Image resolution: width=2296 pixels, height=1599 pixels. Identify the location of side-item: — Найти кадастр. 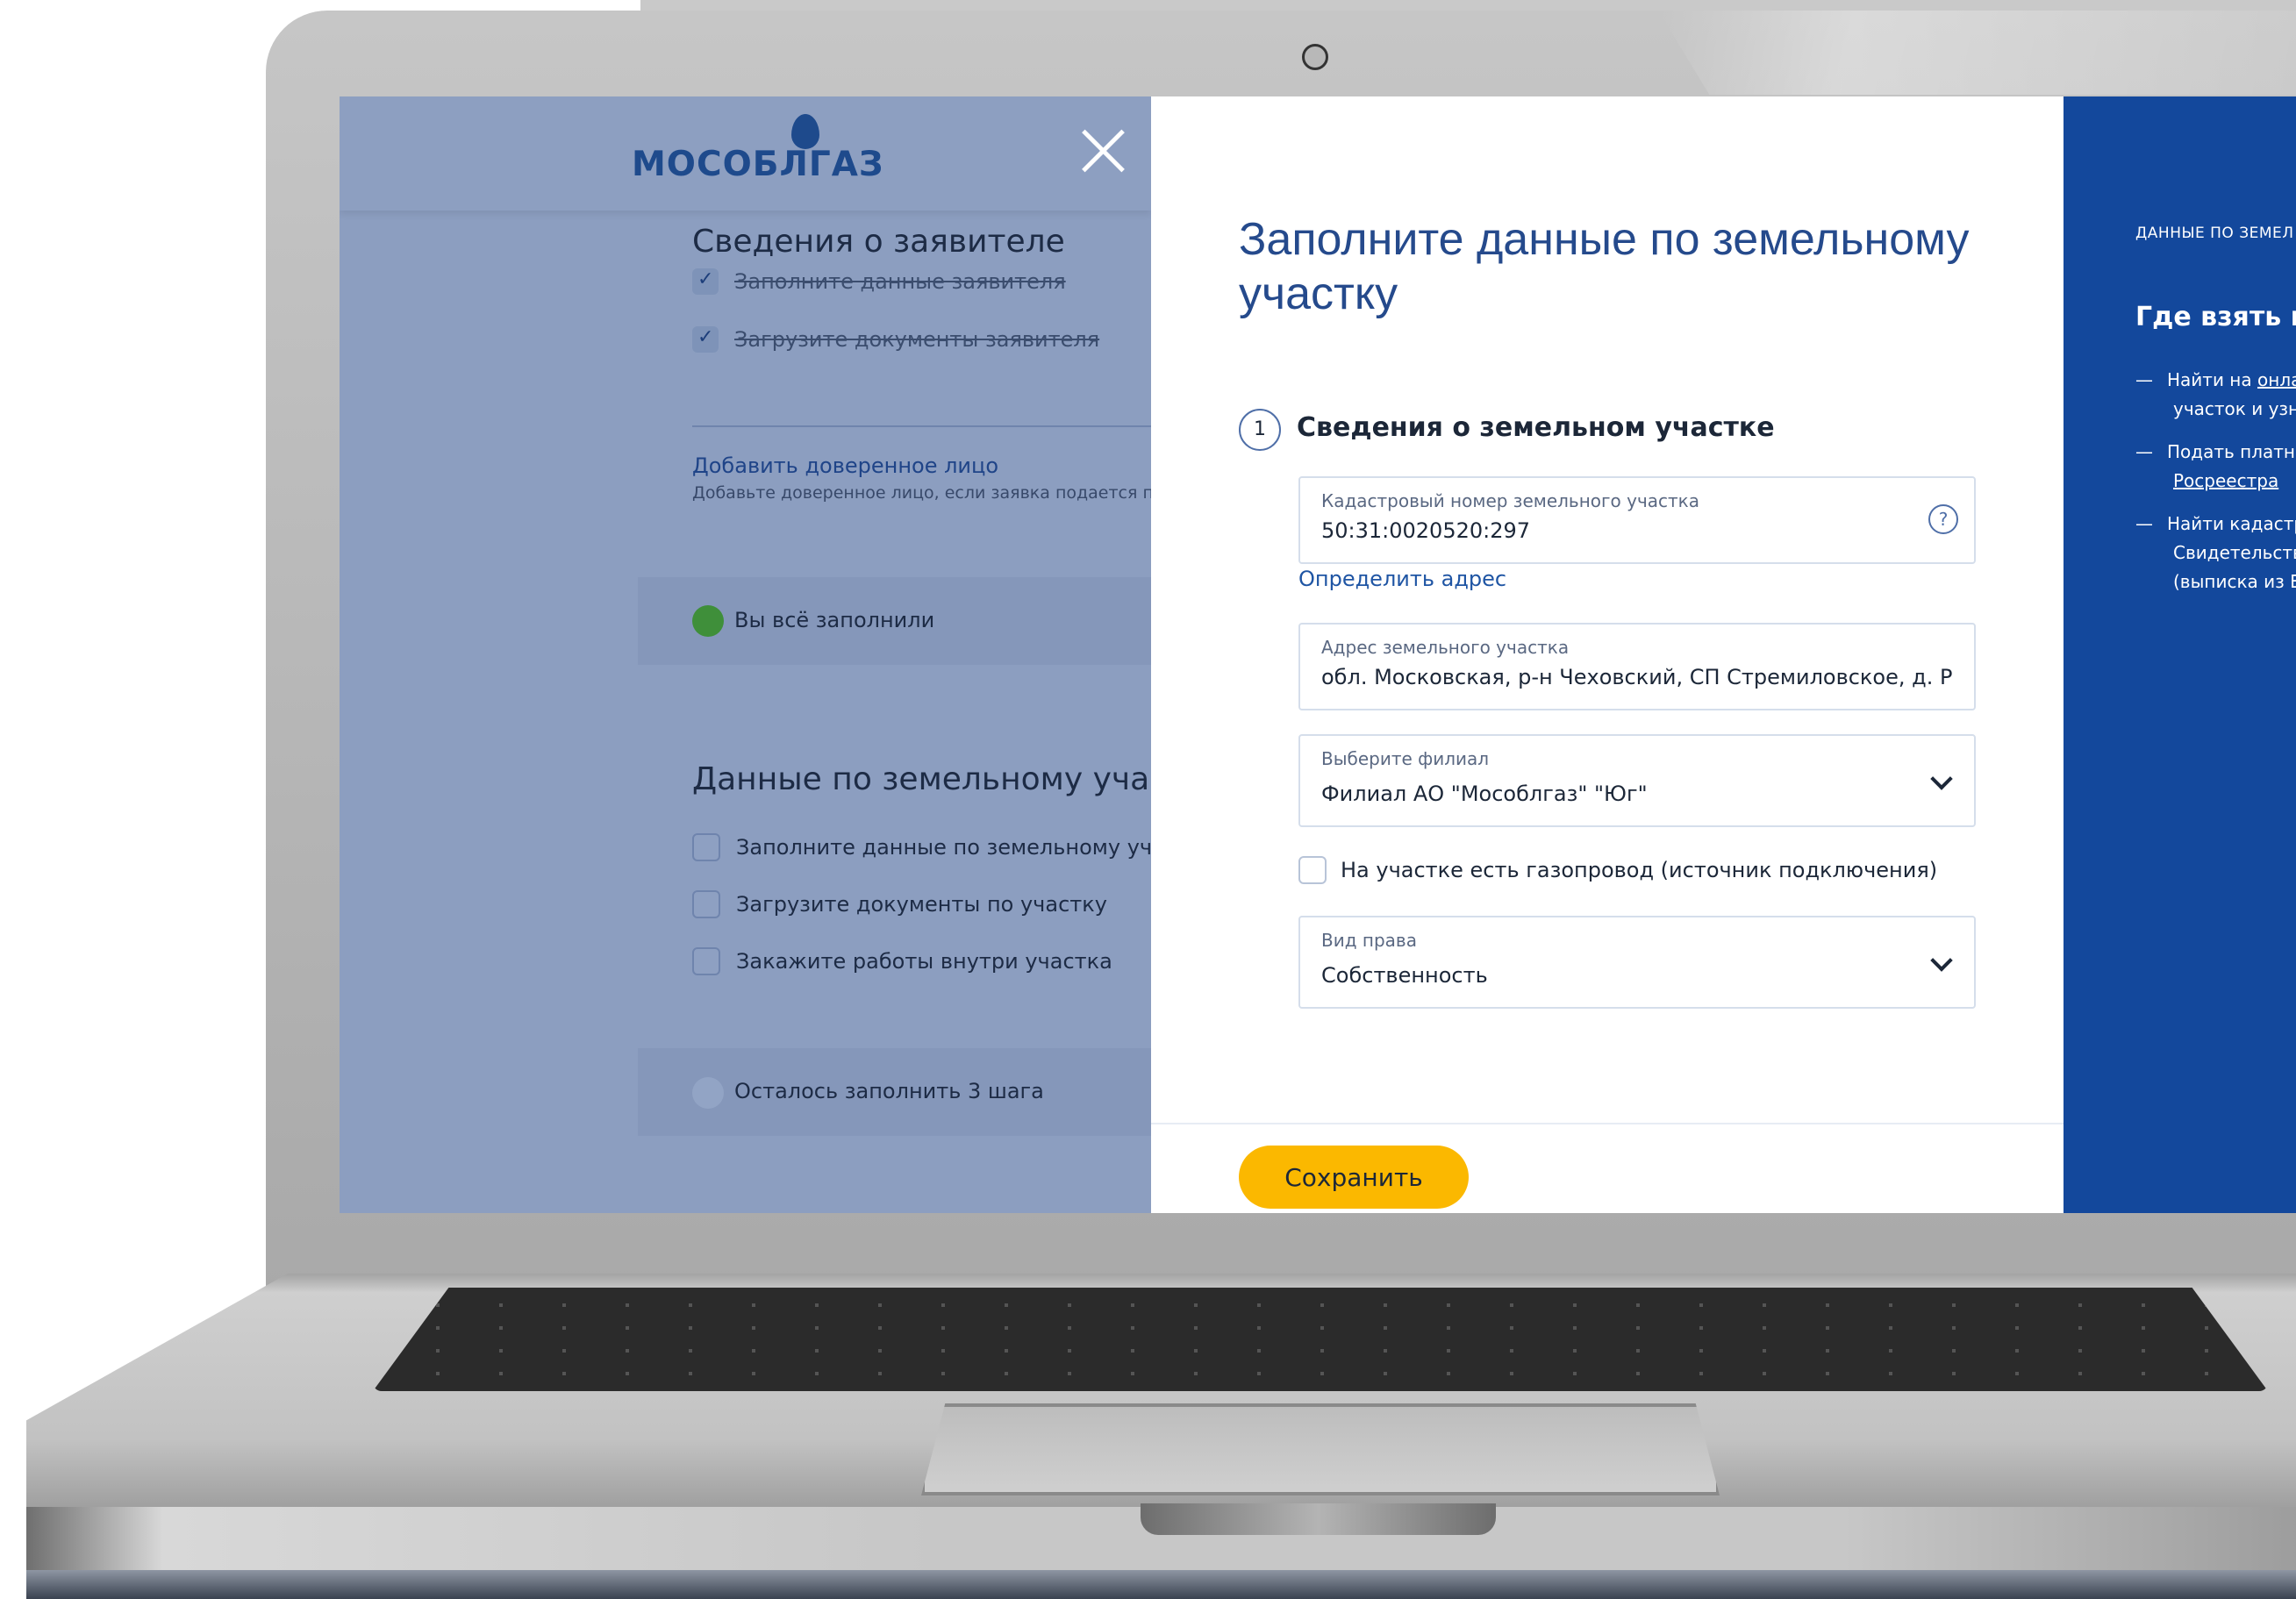
(2216, 523).